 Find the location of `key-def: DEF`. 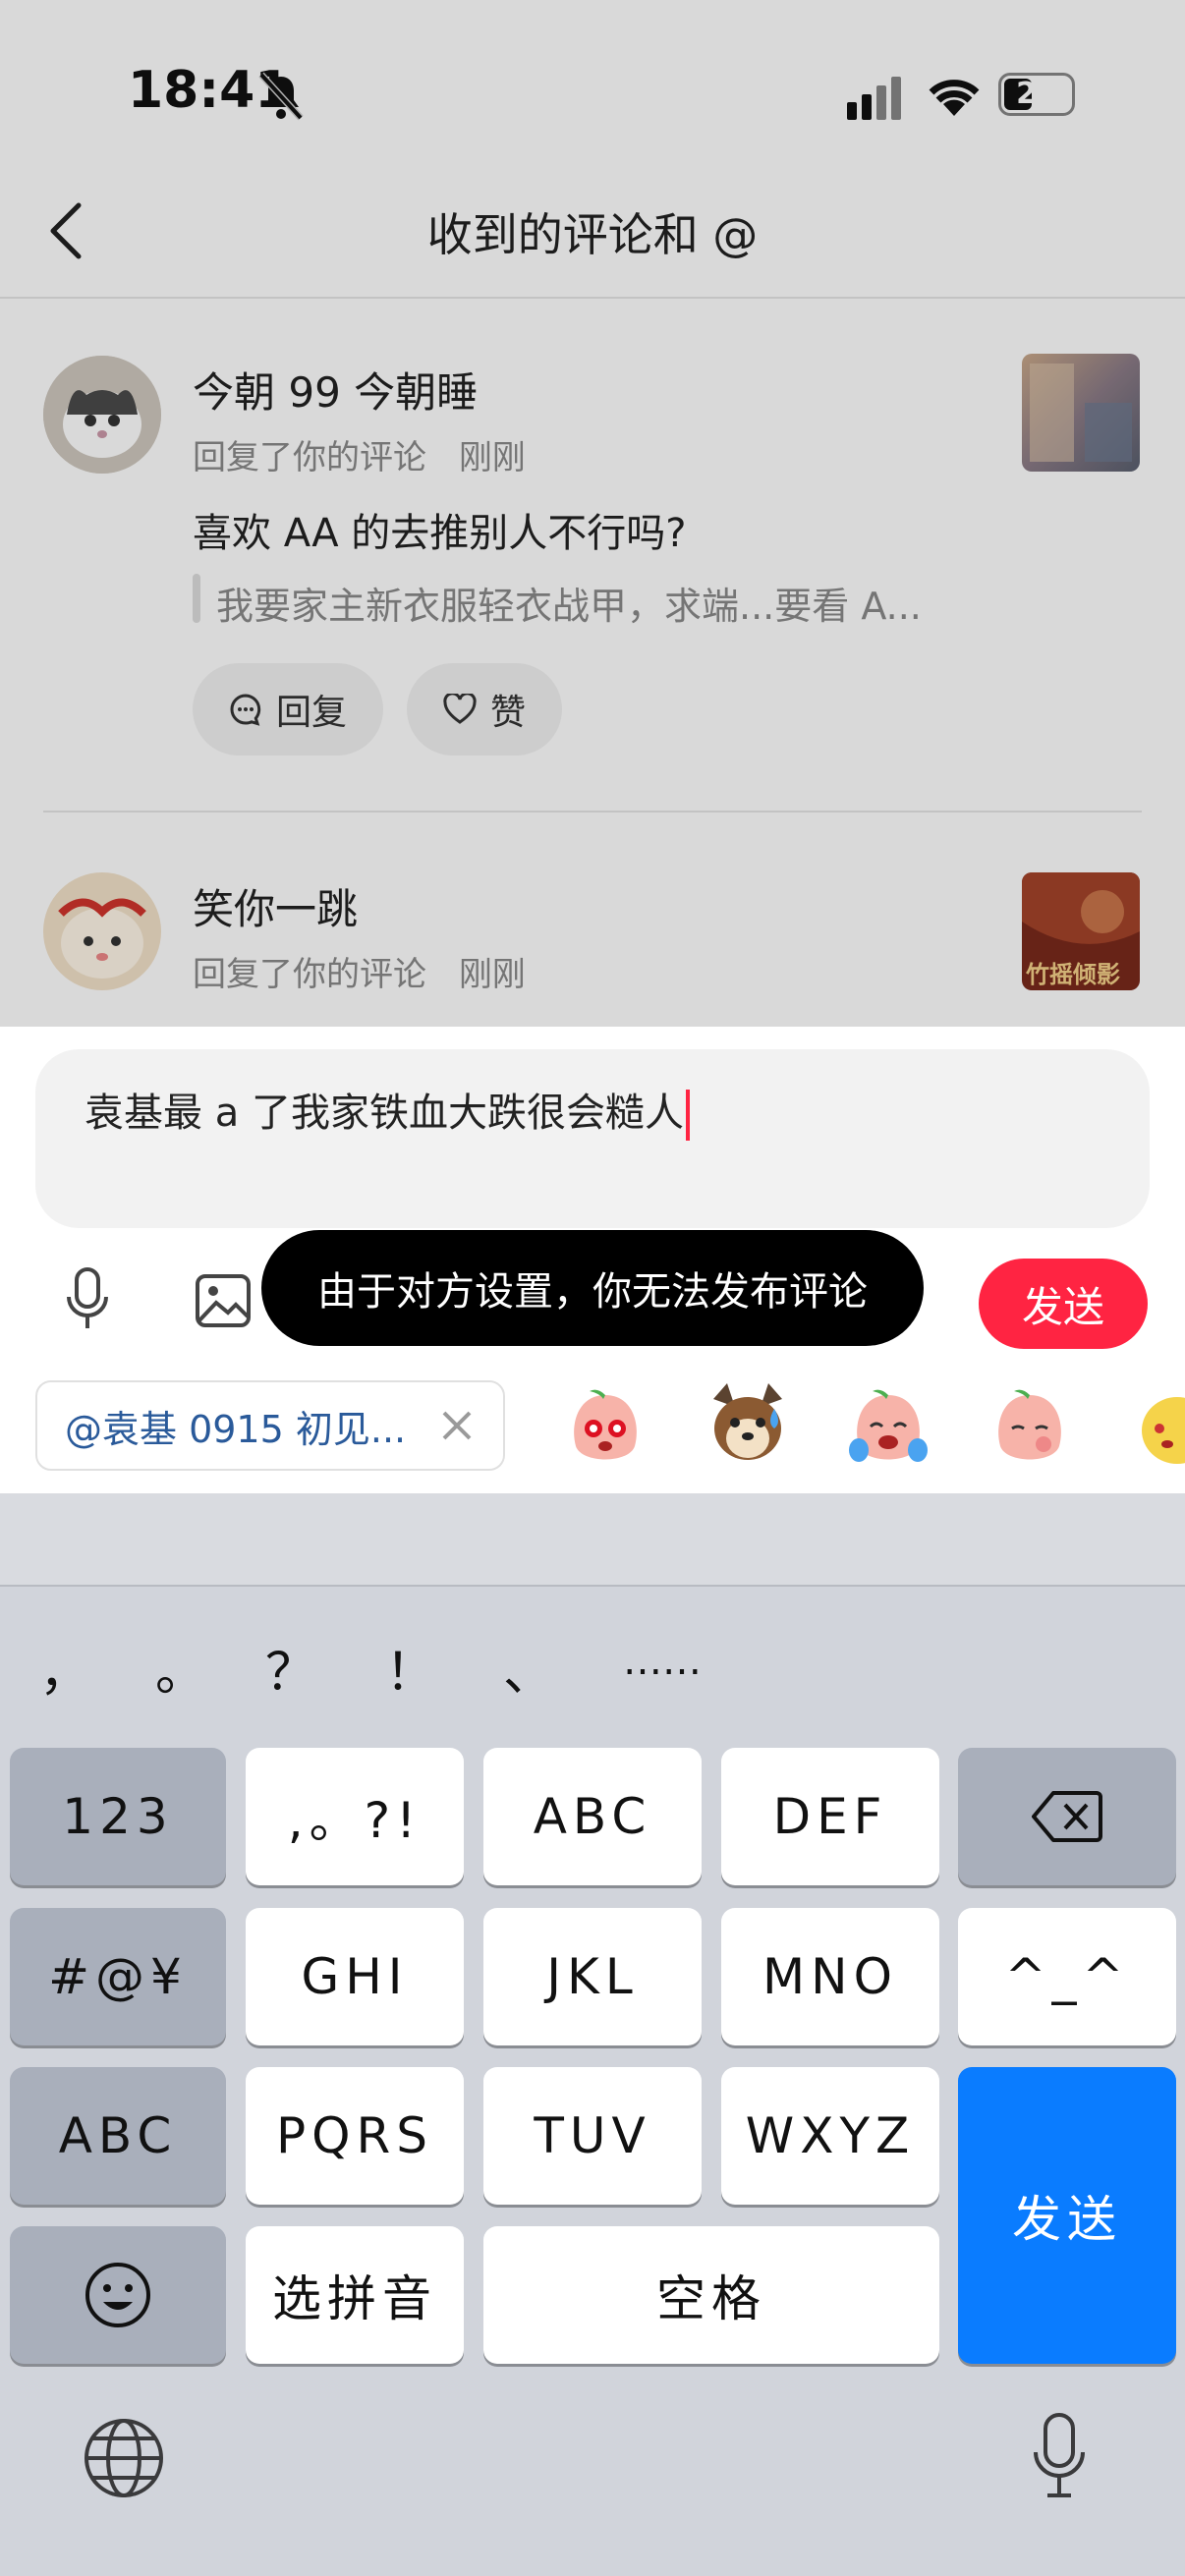

key-def: DEF is located at coordinates (830, 1816).